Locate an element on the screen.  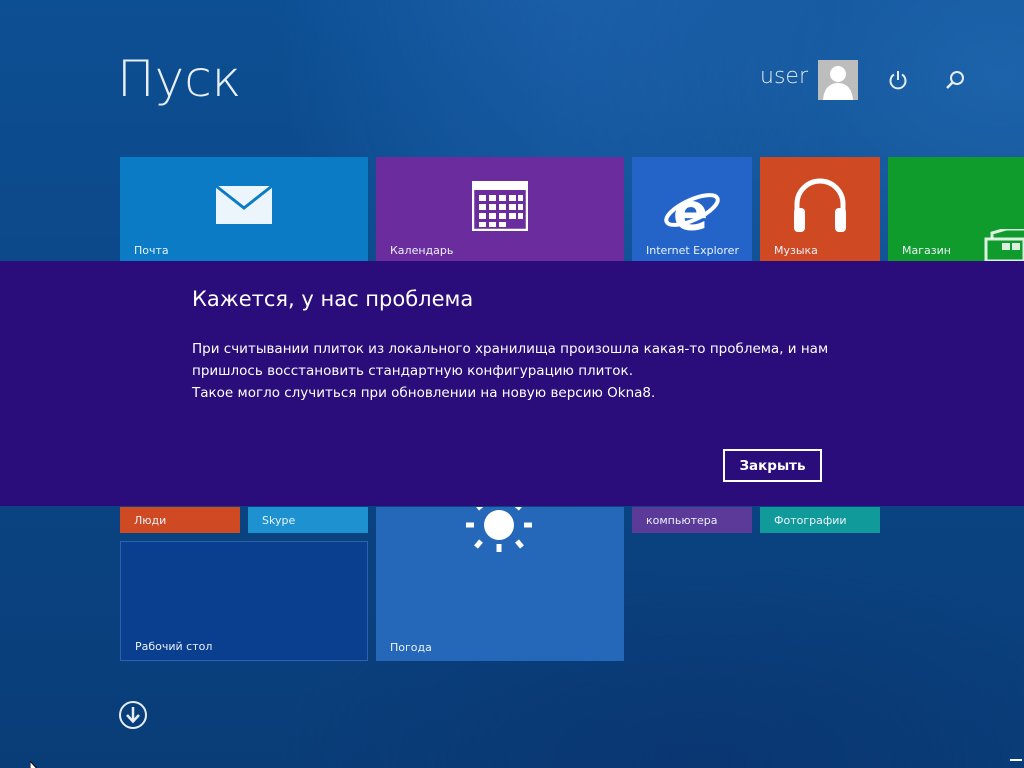
tile-label: Почта is located at coordinates (151, 250).